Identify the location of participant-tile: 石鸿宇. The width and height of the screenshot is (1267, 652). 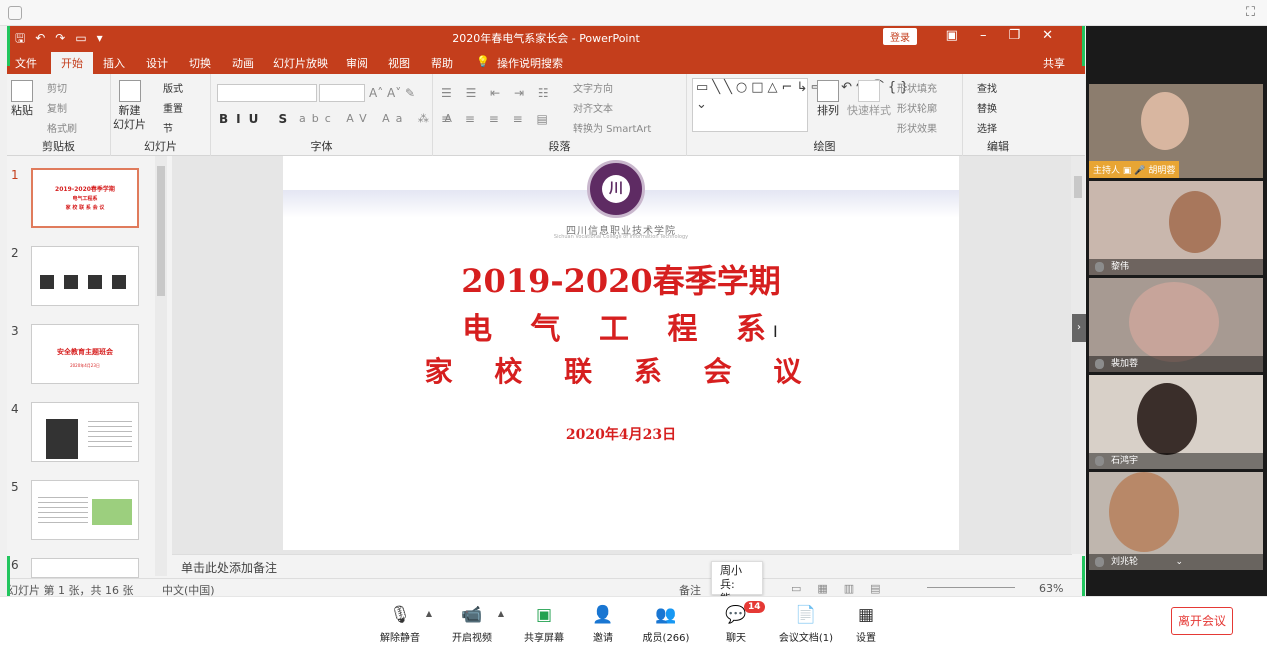
(1176, 422).